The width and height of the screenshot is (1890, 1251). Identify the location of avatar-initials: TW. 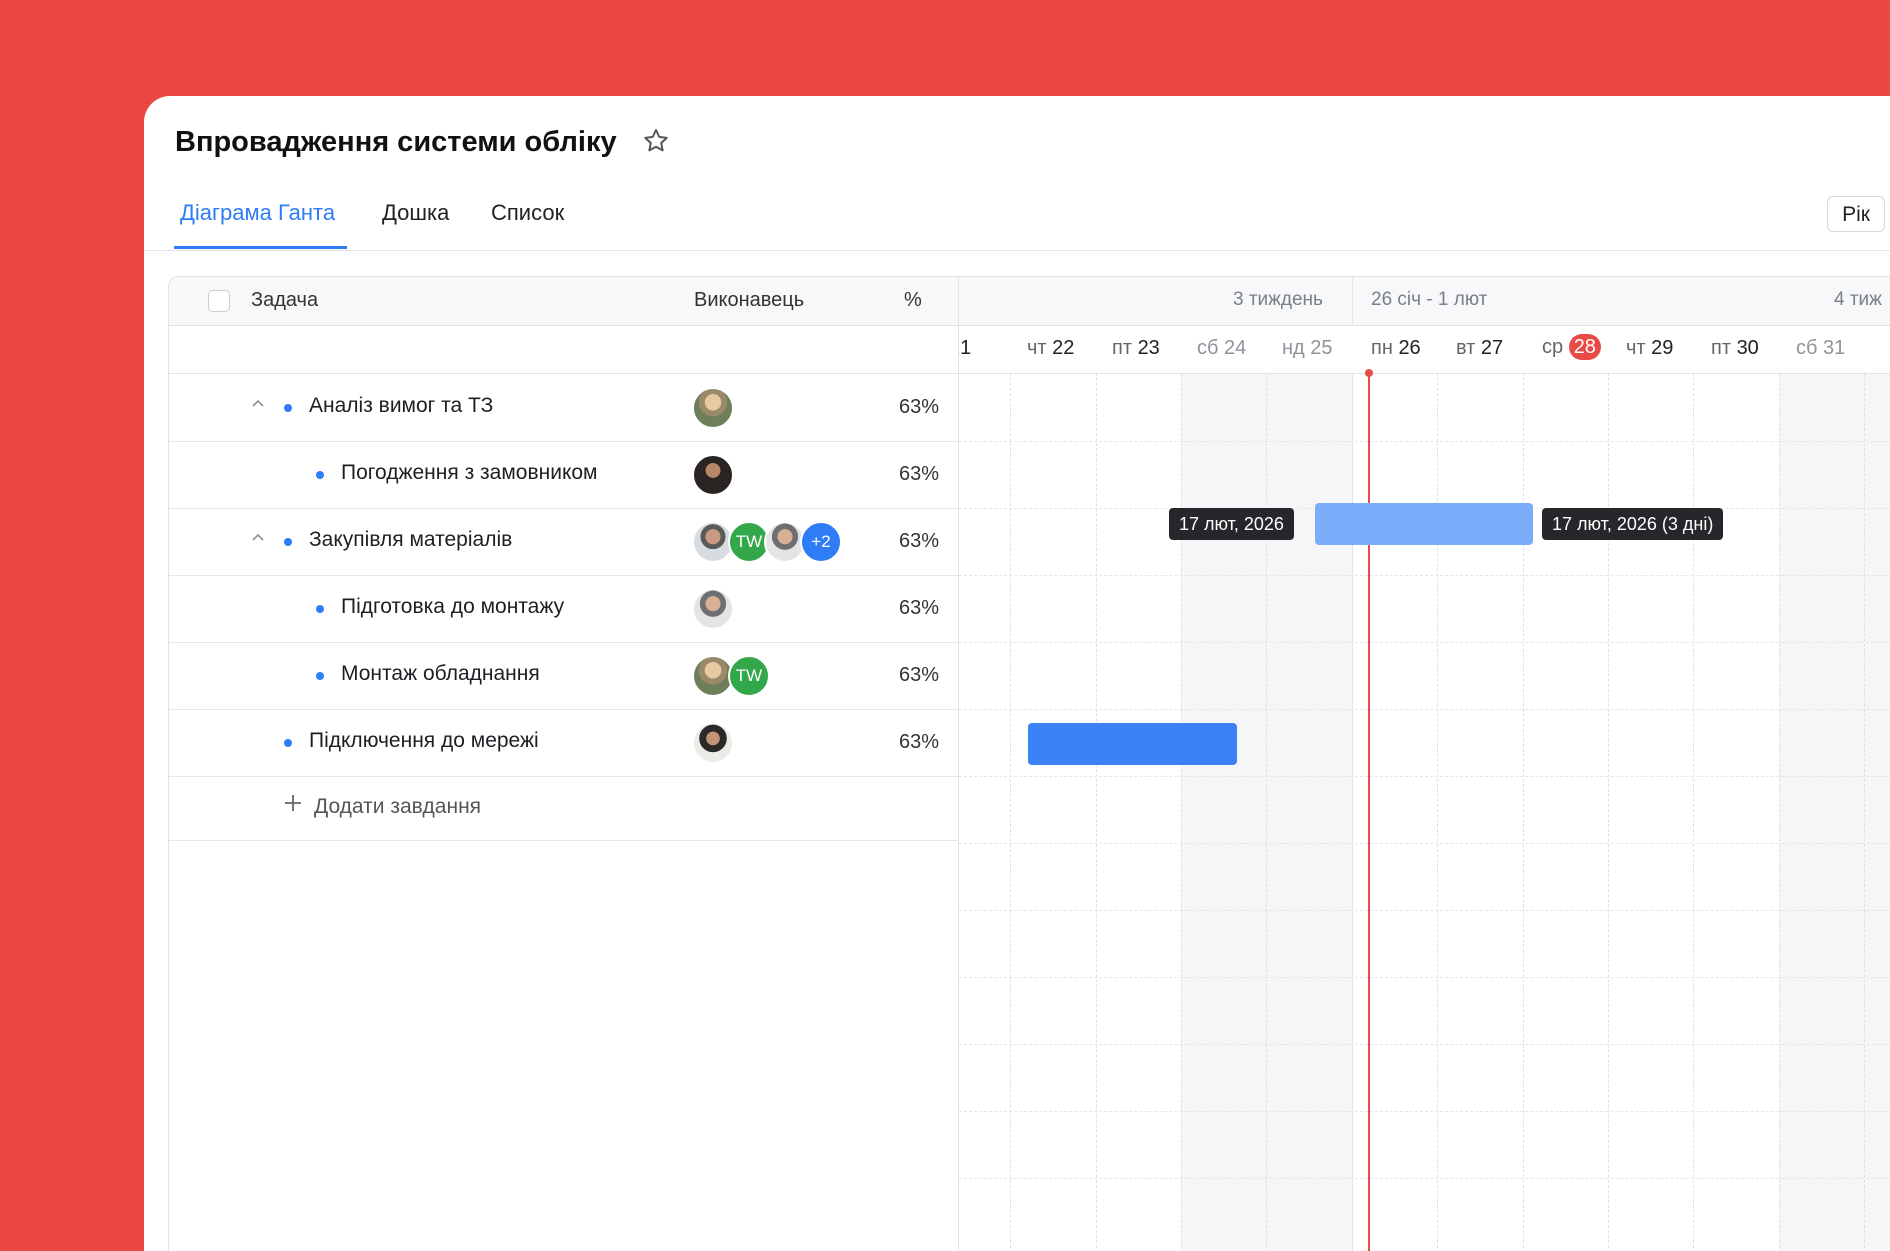
(749, 676).